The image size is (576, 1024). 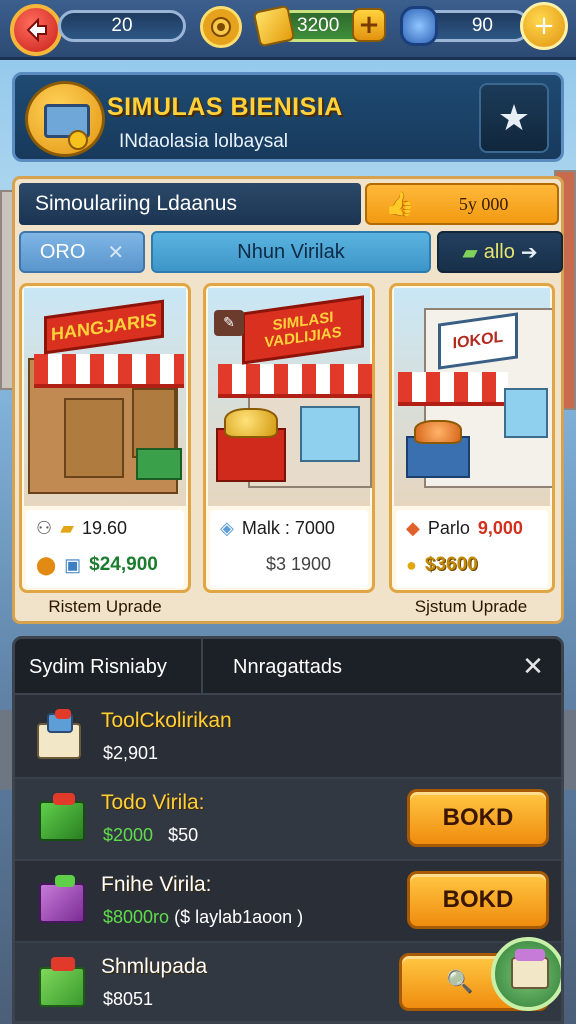 What do you see at coordinates (289, 607) in the screenshot?
I see `store-upgrade-button` at bounding box center [289, 607].